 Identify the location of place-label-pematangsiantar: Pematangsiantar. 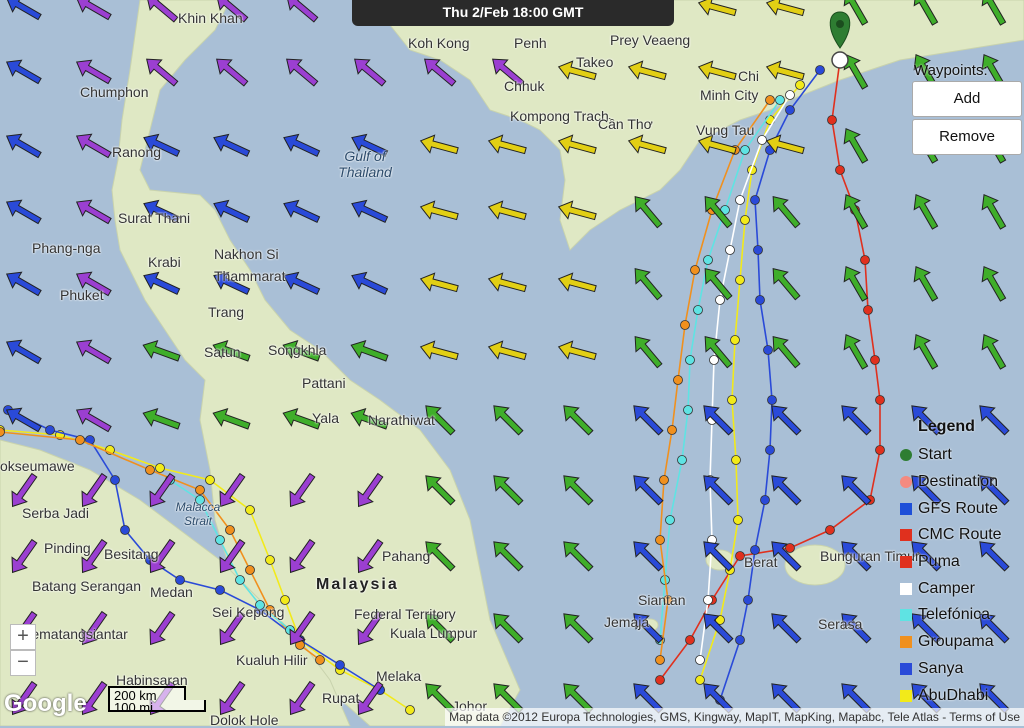
(75, 634).